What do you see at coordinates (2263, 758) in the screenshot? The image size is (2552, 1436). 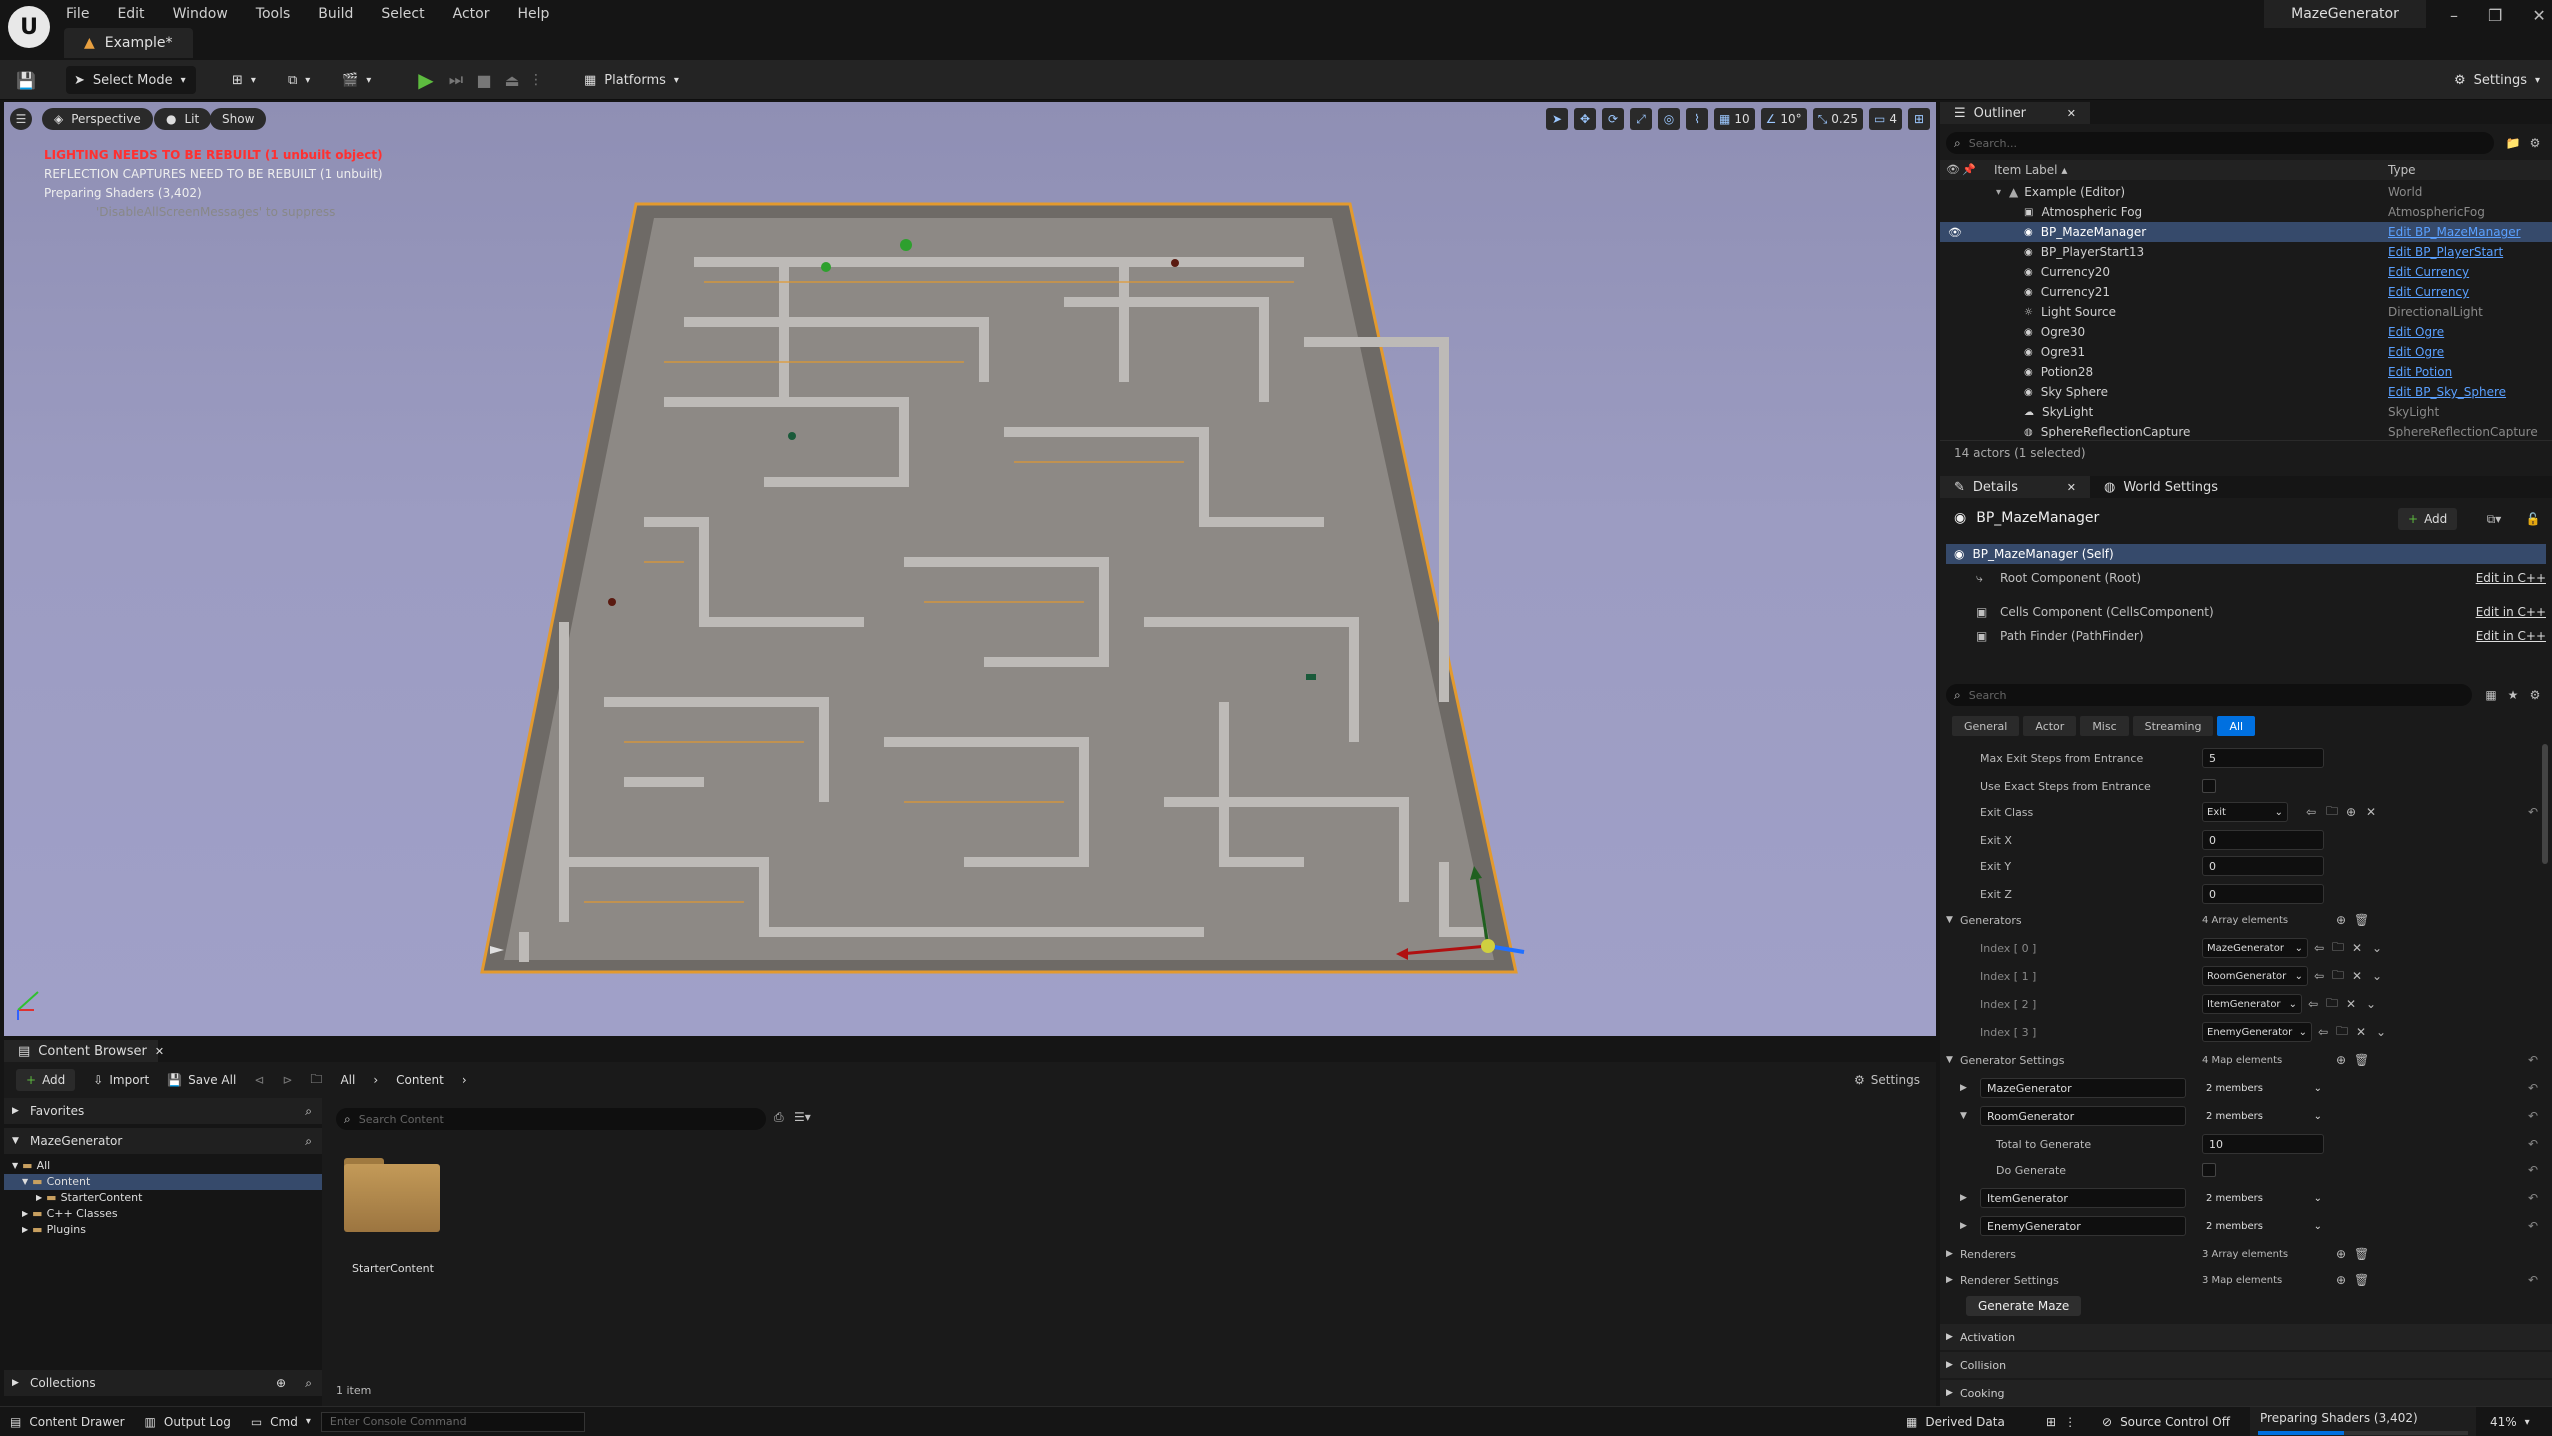 I see `max-exit-steps-input: 5` at bounding box center [2263, 758].